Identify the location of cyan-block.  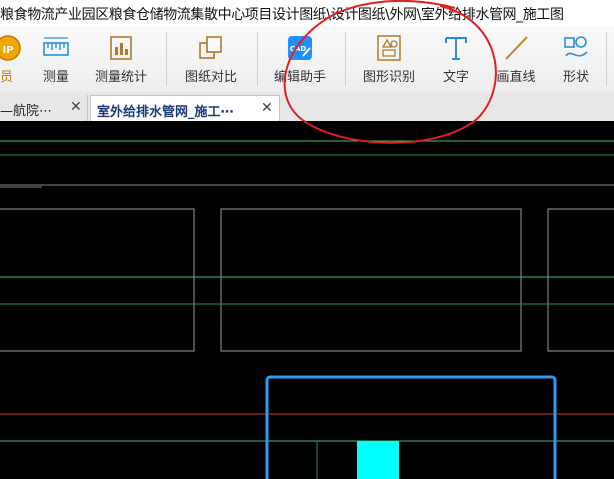
(378, 460).